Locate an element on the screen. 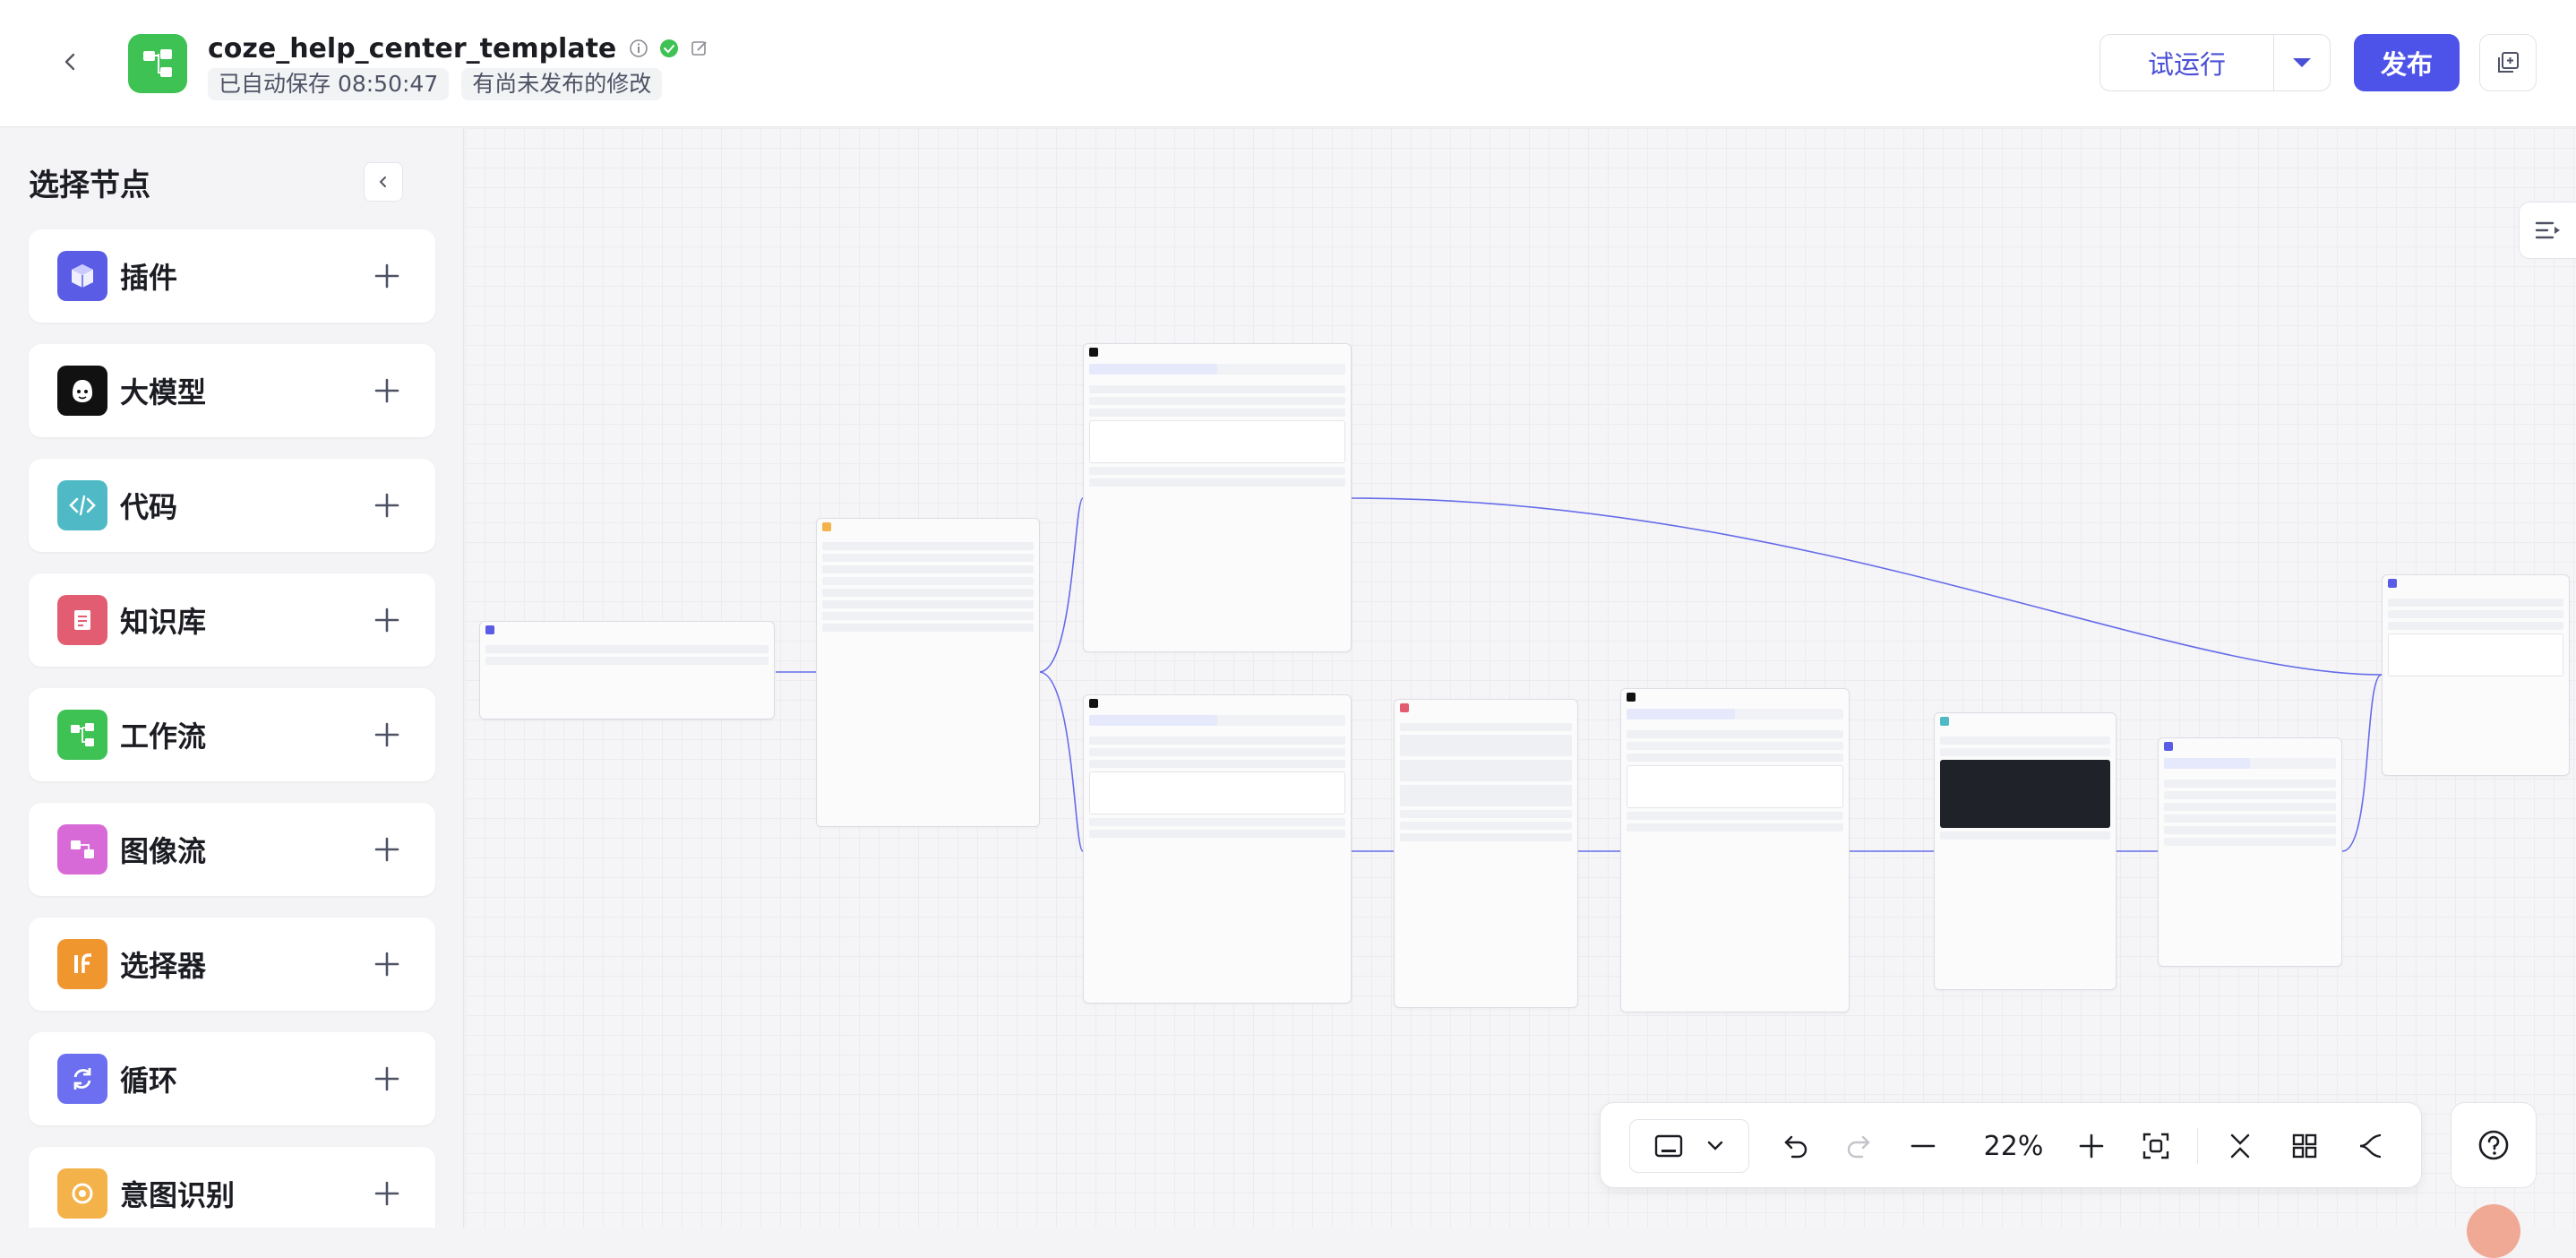 This screenshot has width=2576, height=1258. node-item-label: 图像流 is located at coordinates (163, 851).